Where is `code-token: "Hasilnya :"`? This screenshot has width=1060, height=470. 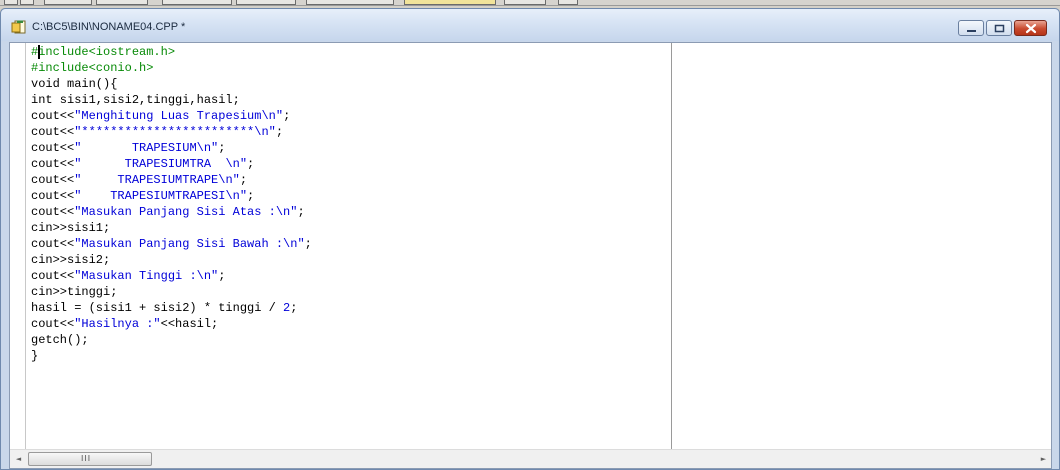 code-token: "Hasilnya :" is located at coordinates (117, 324).